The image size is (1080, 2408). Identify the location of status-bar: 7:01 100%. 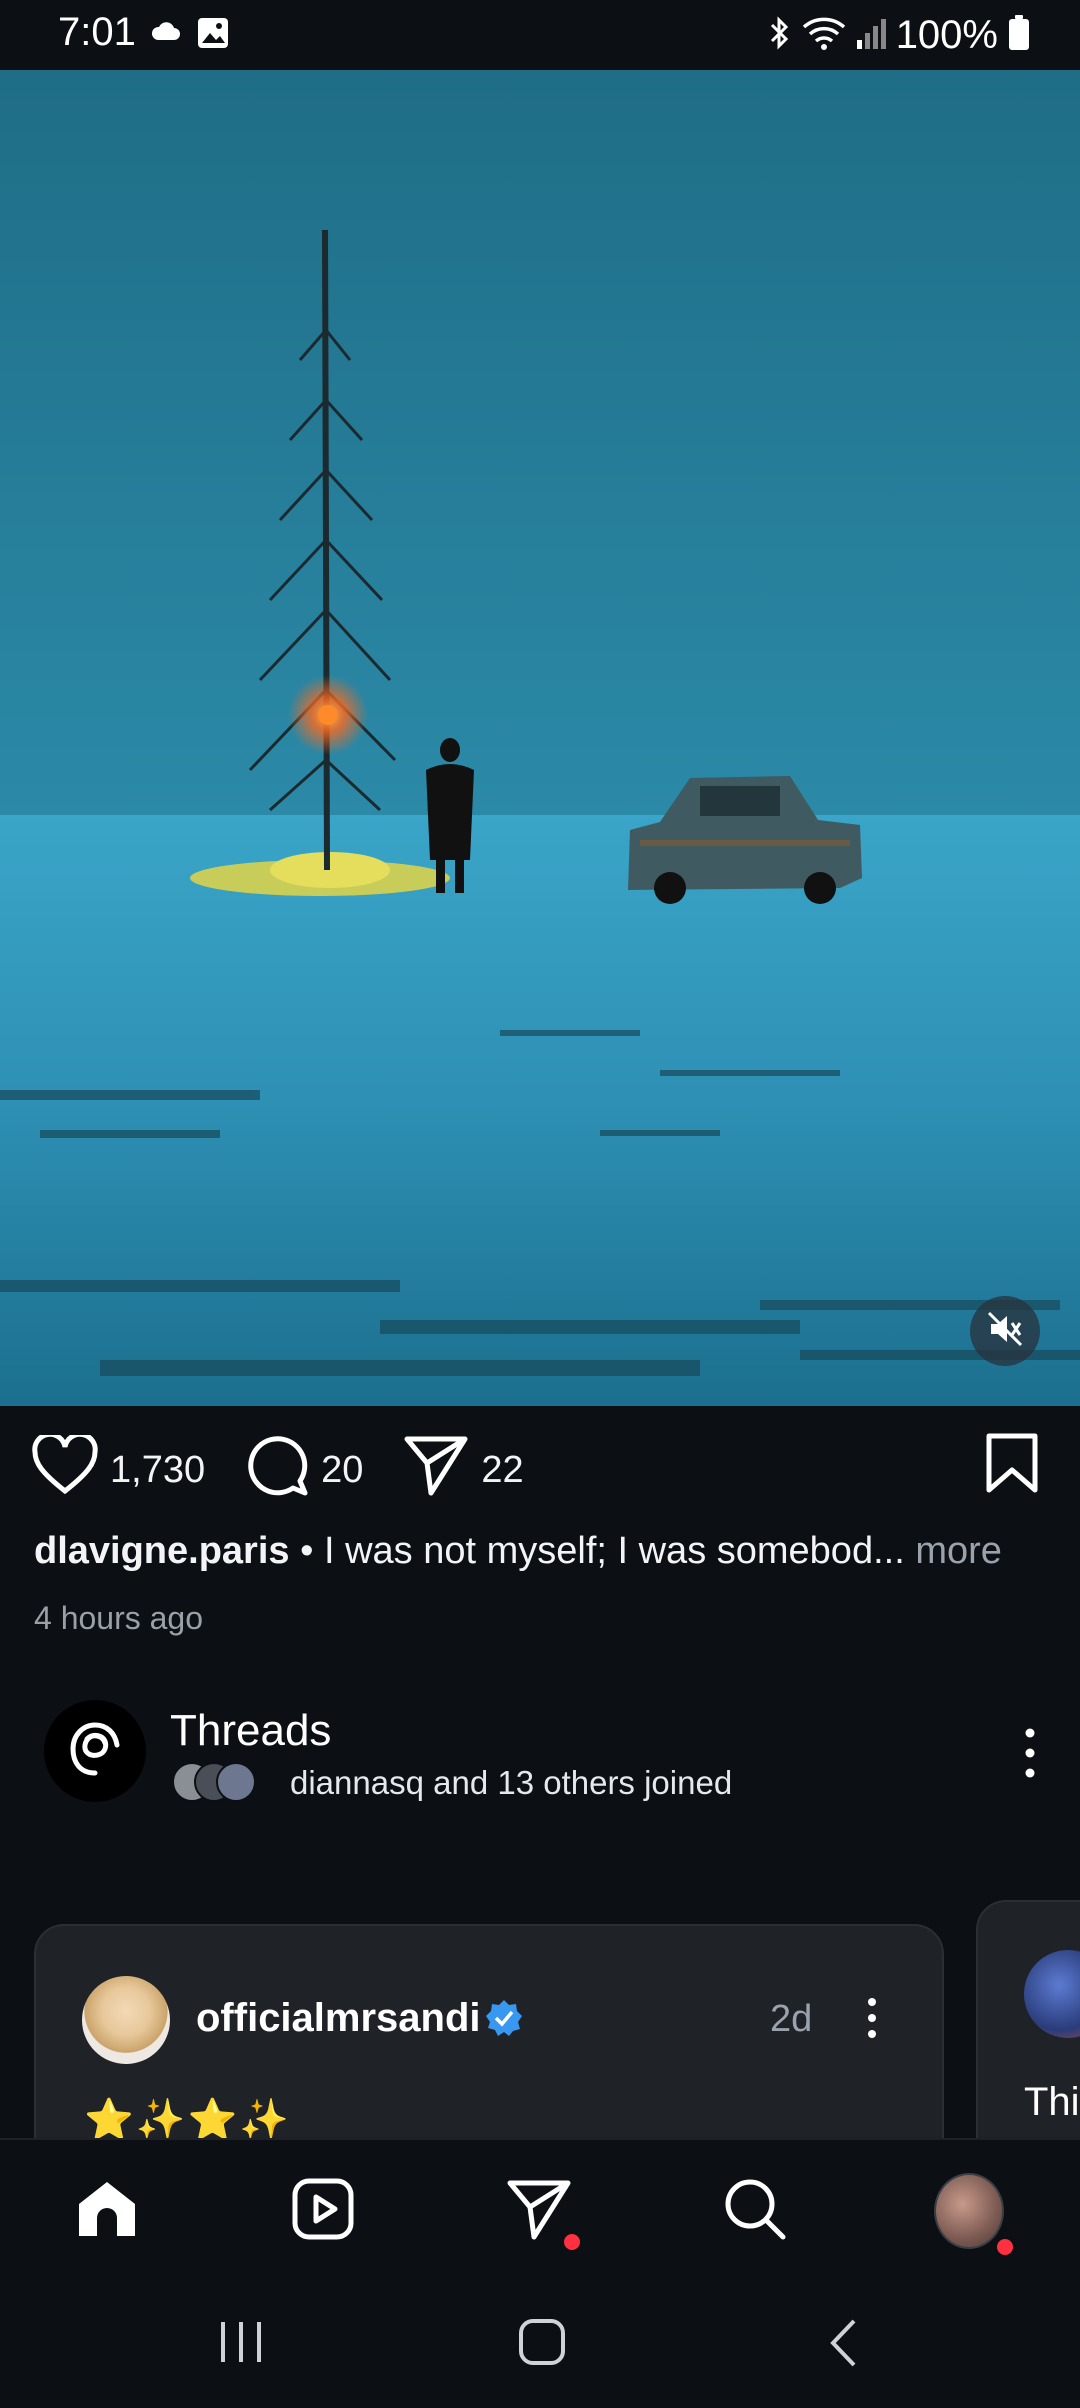
(540, 35).